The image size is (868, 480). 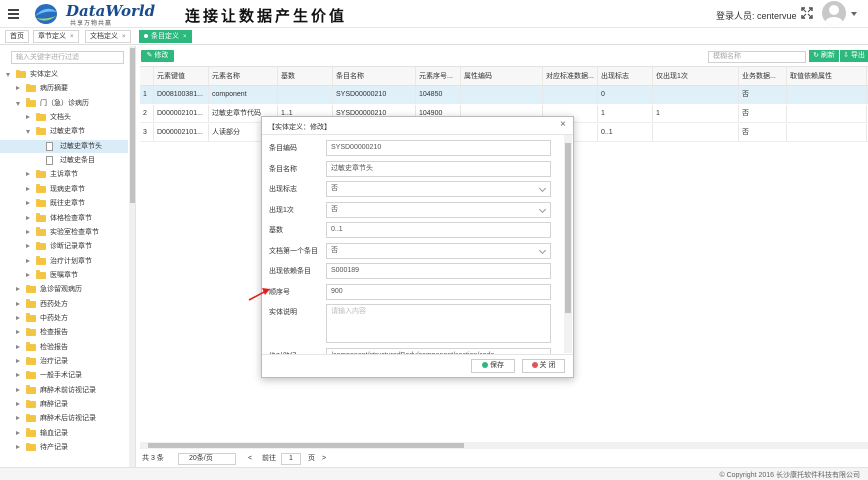 What do you see at coordinates (64, 160) in the screenshot?
I see `tree-item: 过敏史条目` at bounding box center [64, 160].